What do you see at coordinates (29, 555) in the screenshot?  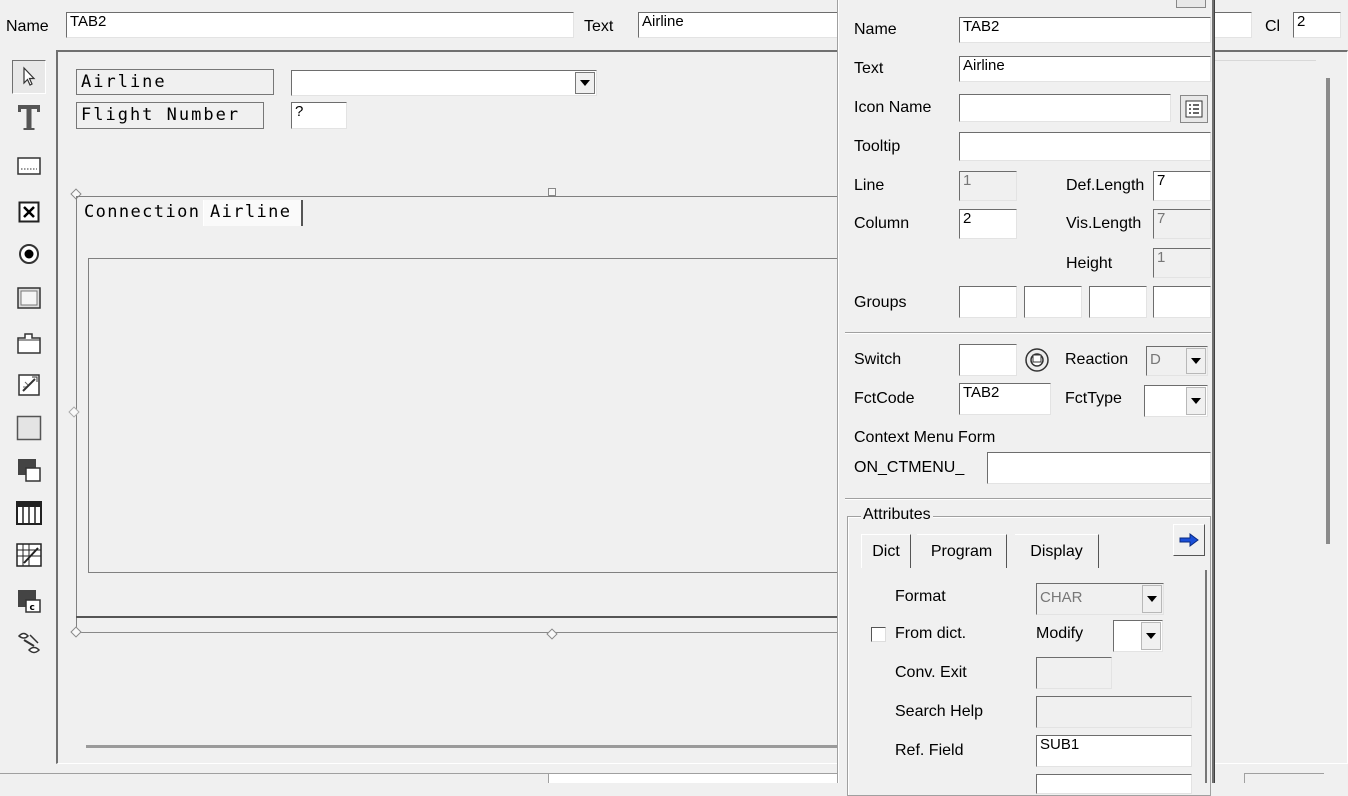 I see `table-wizard-icon` at bounding box center [29, 555].